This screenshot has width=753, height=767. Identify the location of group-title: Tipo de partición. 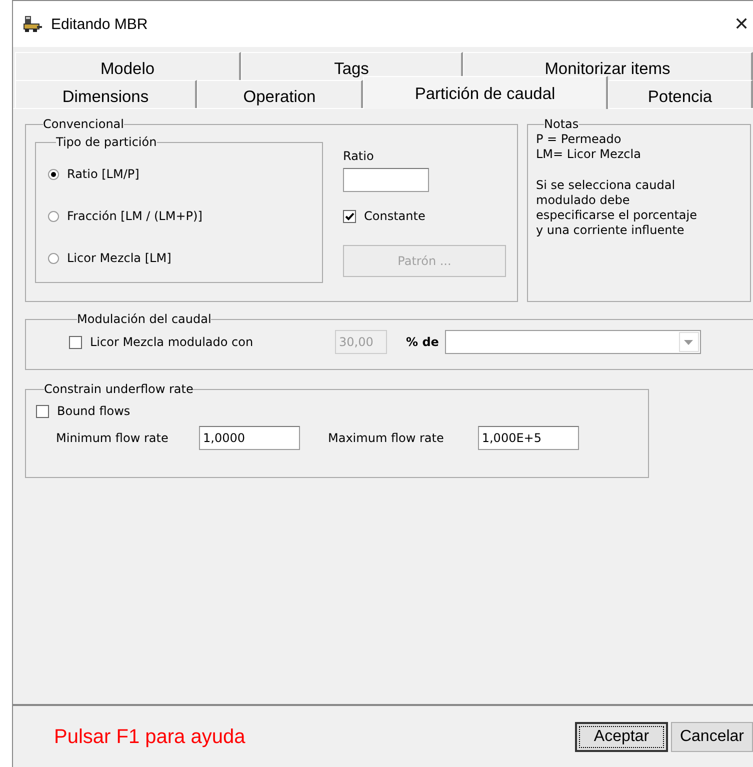
(106, 142).